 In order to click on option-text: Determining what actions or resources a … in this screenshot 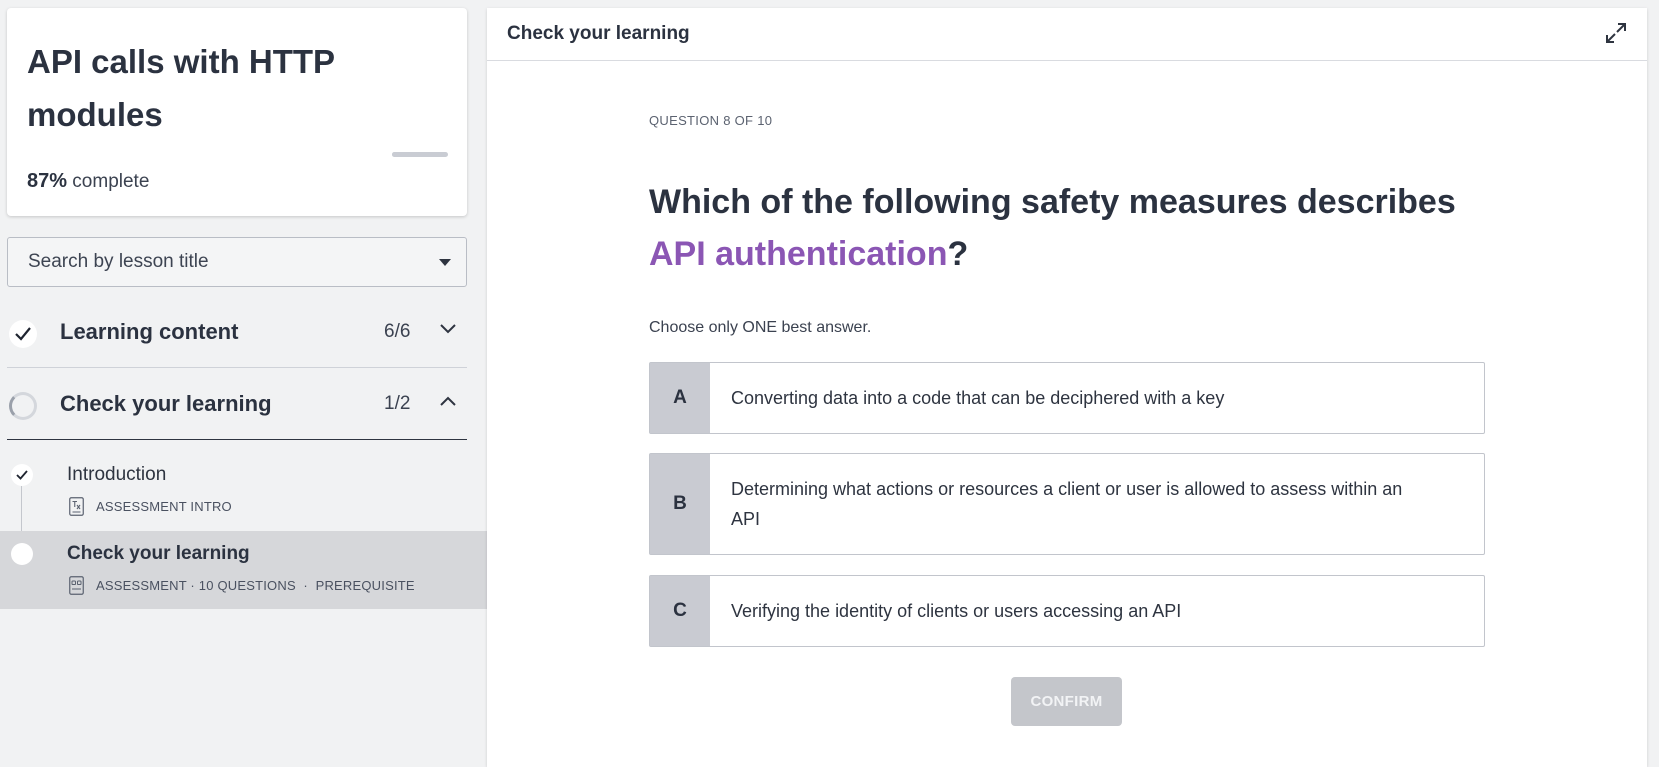, I will do `click(1067, 504)`.